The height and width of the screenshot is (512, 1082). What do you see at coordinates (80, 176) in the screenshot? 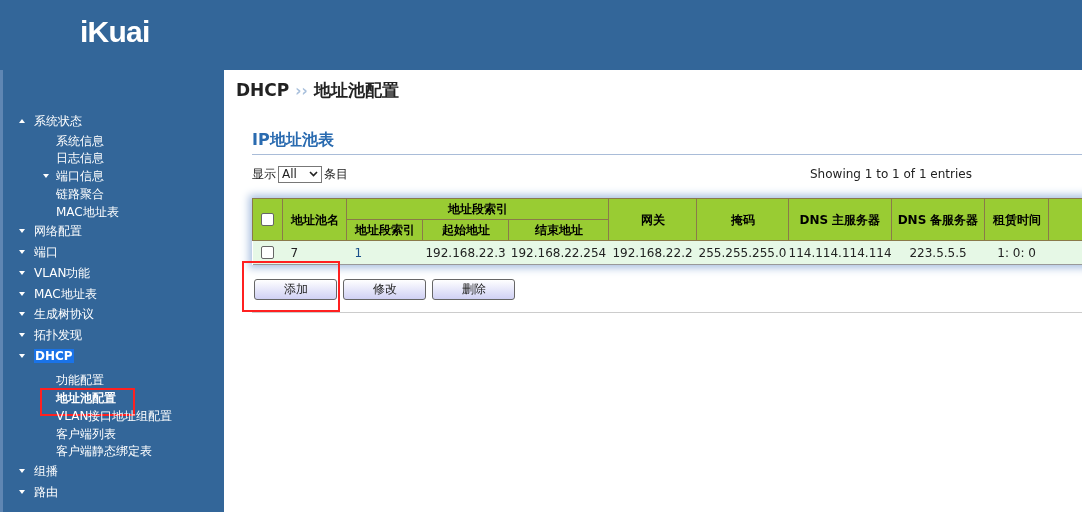
I see `sidebar-item: 端口信息` at bounding box center [80, 176].